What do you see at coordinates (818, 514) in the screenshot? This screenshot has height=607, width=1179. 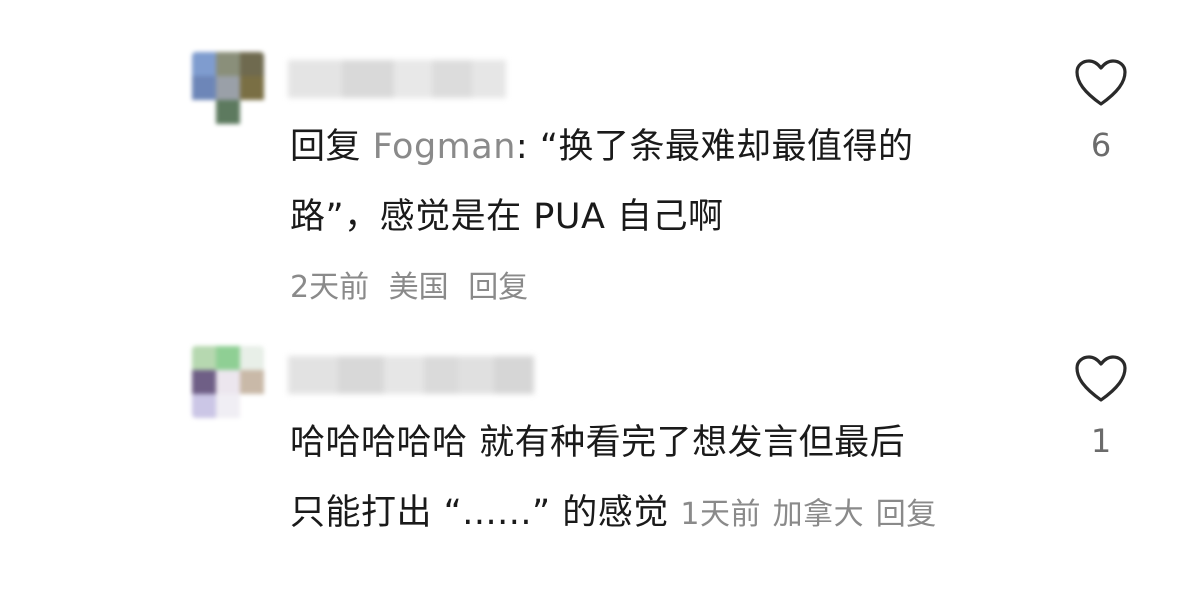 I see `comment-location: 加拿大` at bounding box center [818, 514].